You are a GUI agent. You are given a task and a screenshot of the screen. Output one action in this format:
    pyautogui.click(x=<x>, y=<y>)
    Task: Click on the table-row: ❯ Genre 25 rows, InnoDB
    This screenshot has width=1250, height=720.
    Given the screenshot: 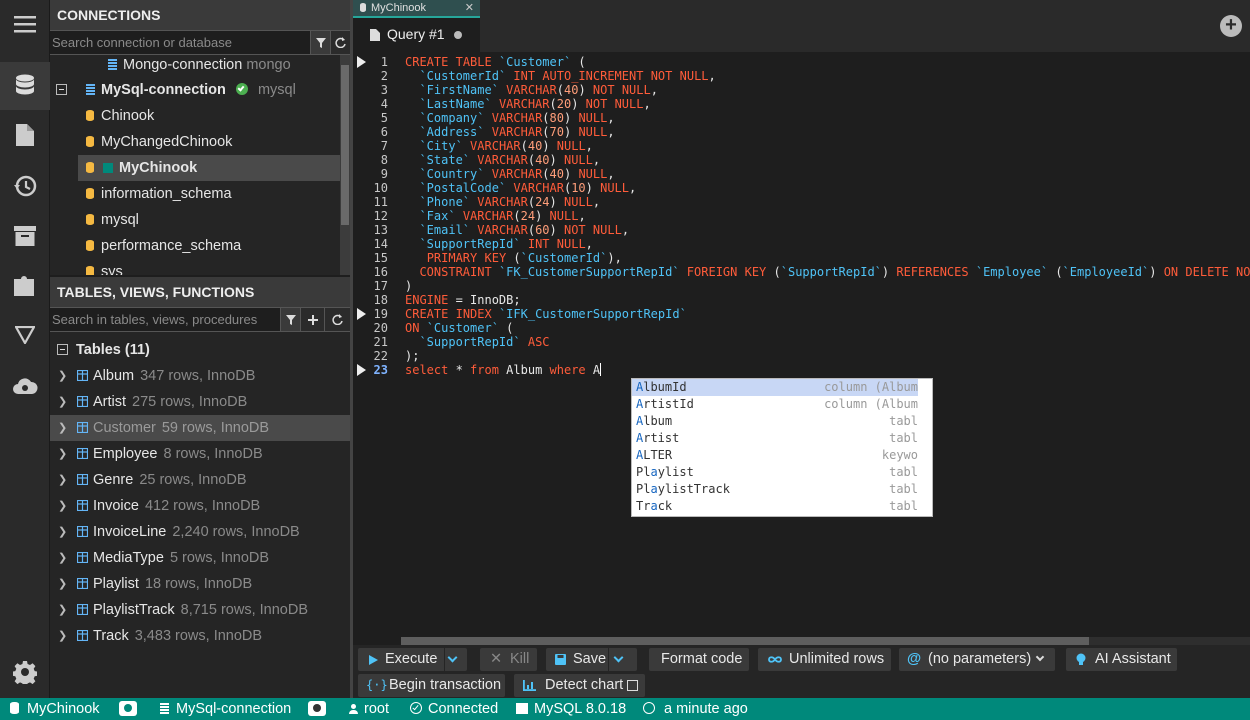 What is the action you would take?
    pyautogui.click(x=200, y=480)
    